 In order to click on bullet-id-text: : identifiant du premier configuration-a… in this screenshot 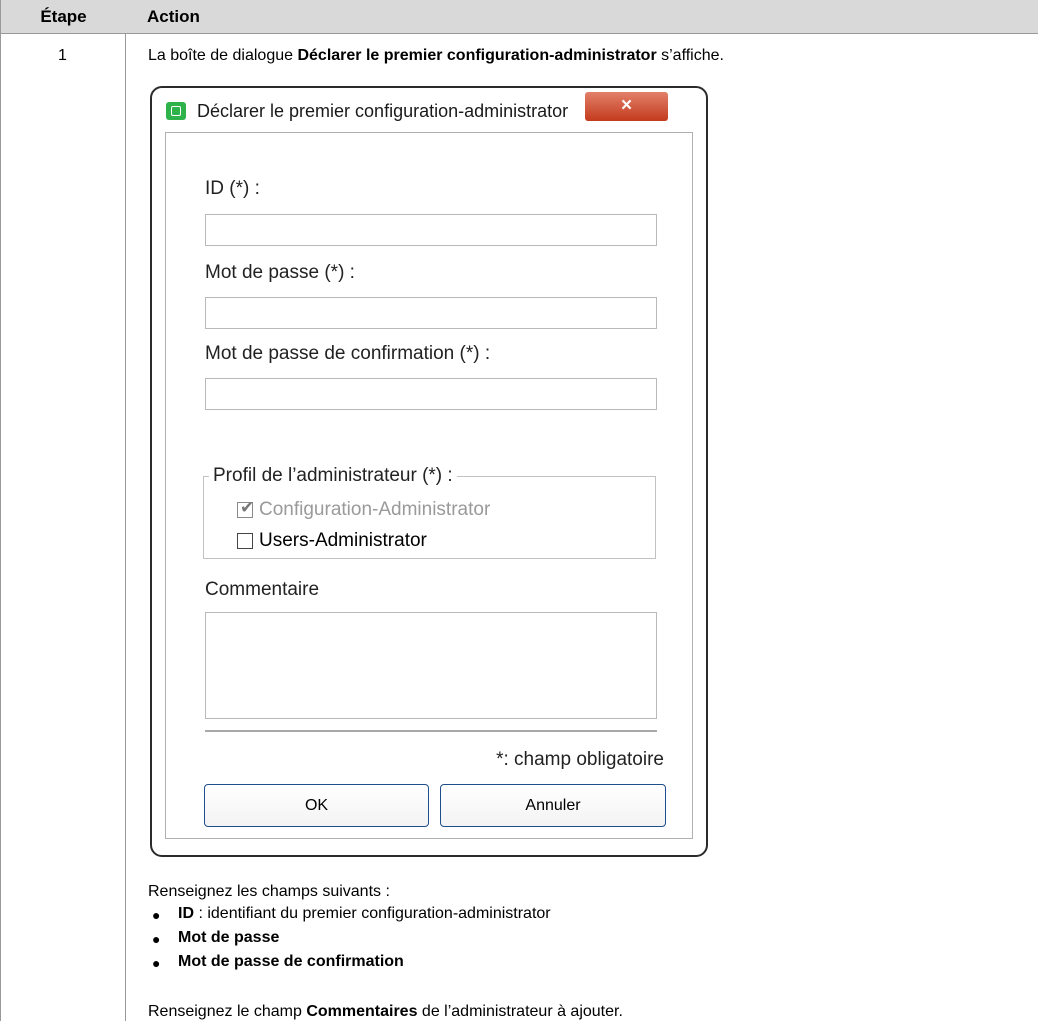, I will do `click(372, 913)`.